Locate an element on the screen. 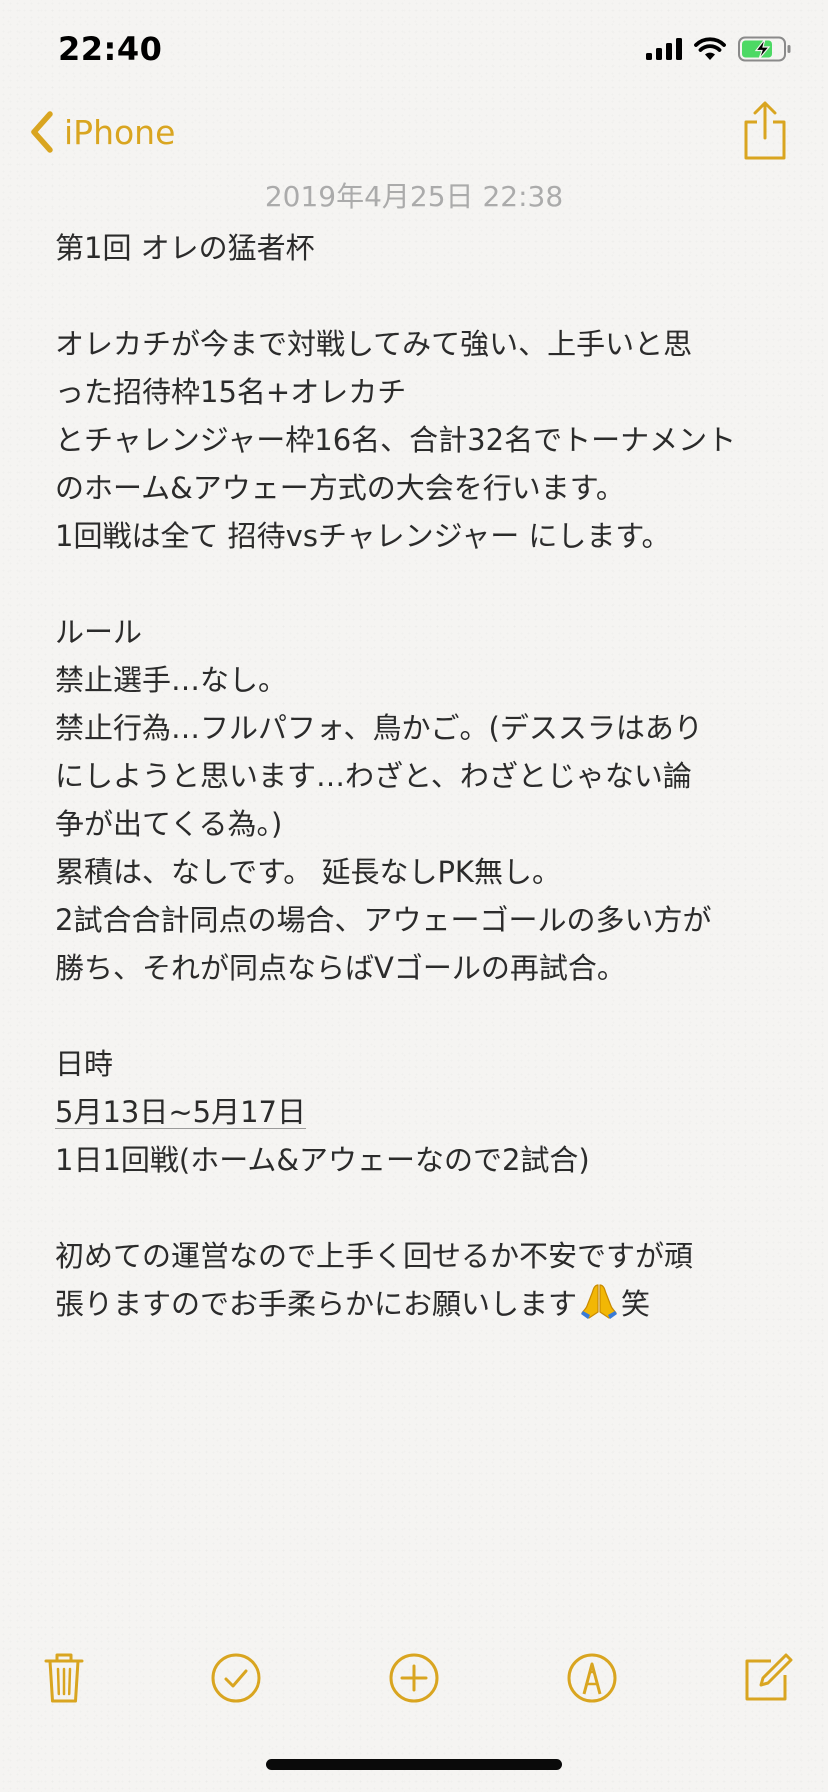 The image size is (828, 1792). back-button-label: iPhone is located at coordinates (120, 132).